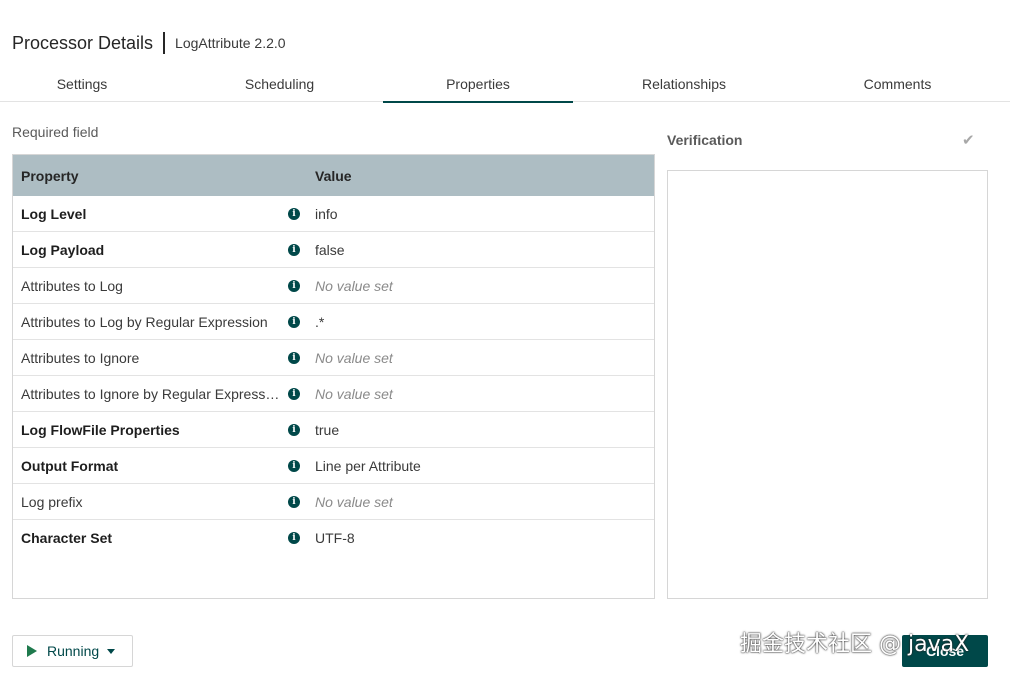 The height and width of the screenshot is (676, 1010). Describe the element at coordinates (111, 651) in the screenshot. I see `chevron-down-icon` at that location.